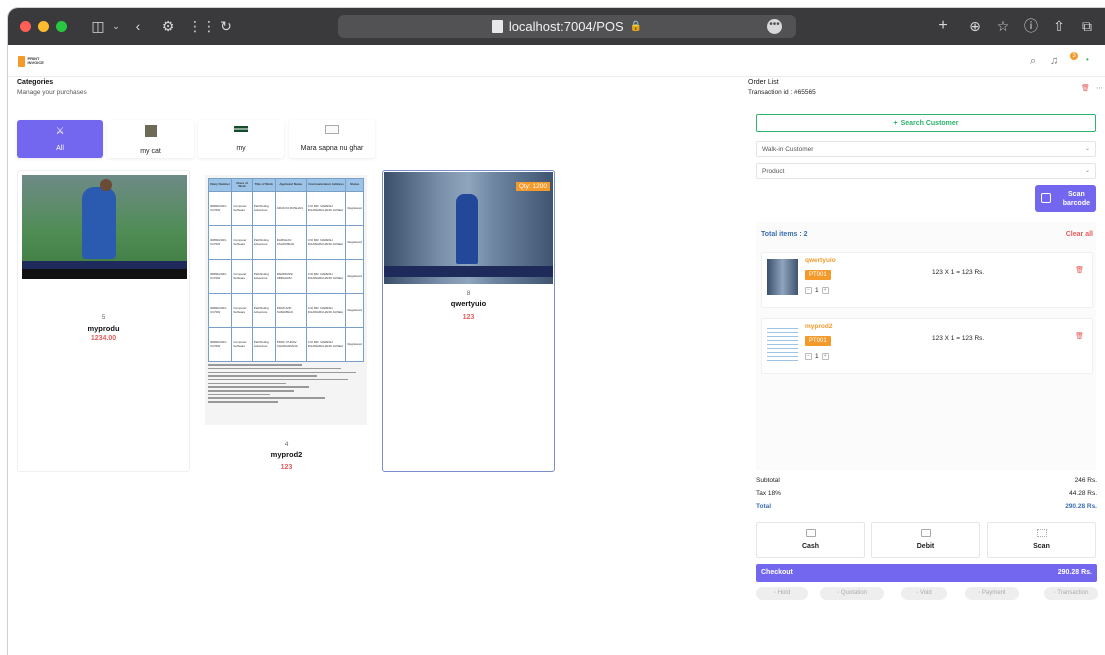  I want to click on info-icon: ⓘ, so click(1031, 26).